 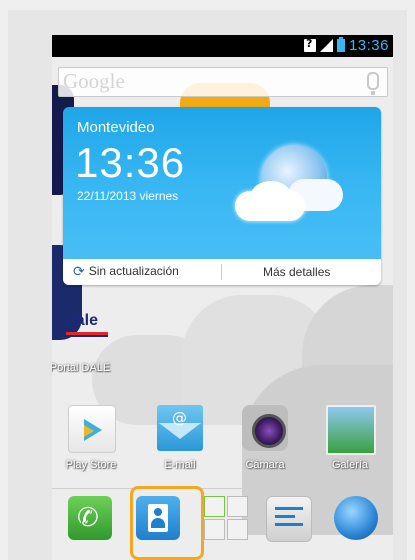 What do you see at coordinates (222, 488) in the screenshot?
I see `dock-divider` at bounding box center [222, 488].